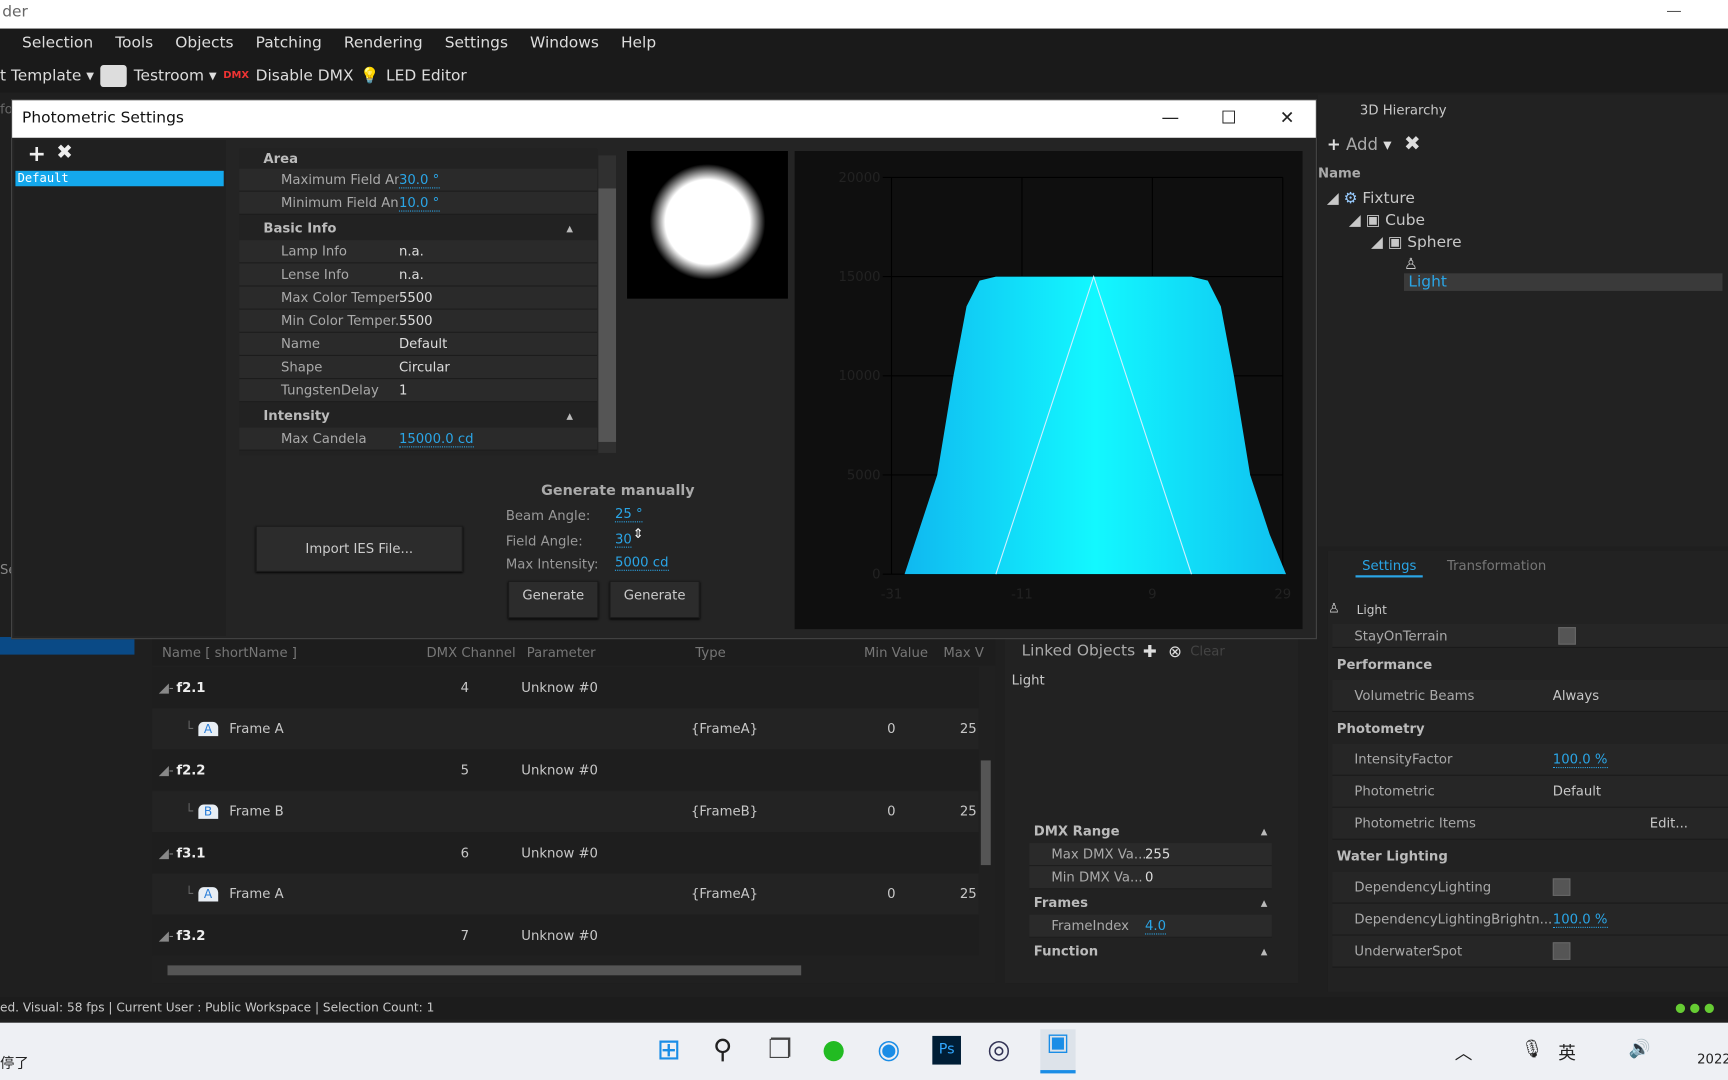 The image size is (1728, 1080). I want to click on field-angle-input: 30, so click(623, 539).